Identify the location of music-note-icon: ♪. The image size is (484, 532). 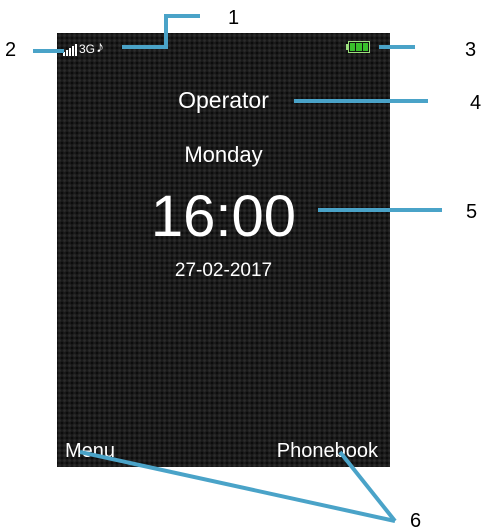
(100, 47).